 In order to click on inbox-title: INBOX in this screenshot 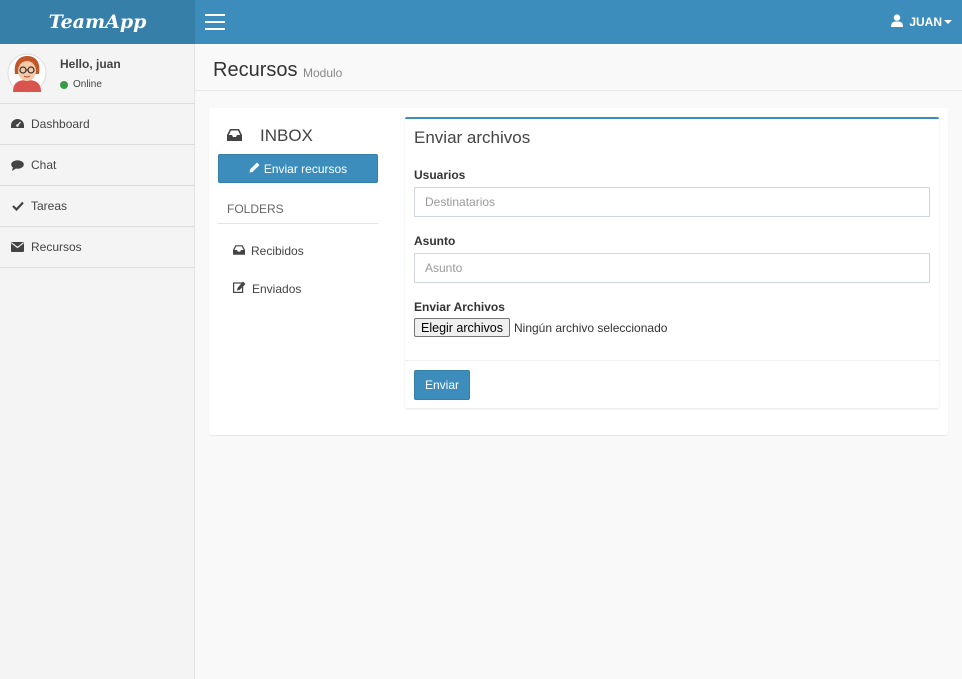, I will do `click(270, 136)`.